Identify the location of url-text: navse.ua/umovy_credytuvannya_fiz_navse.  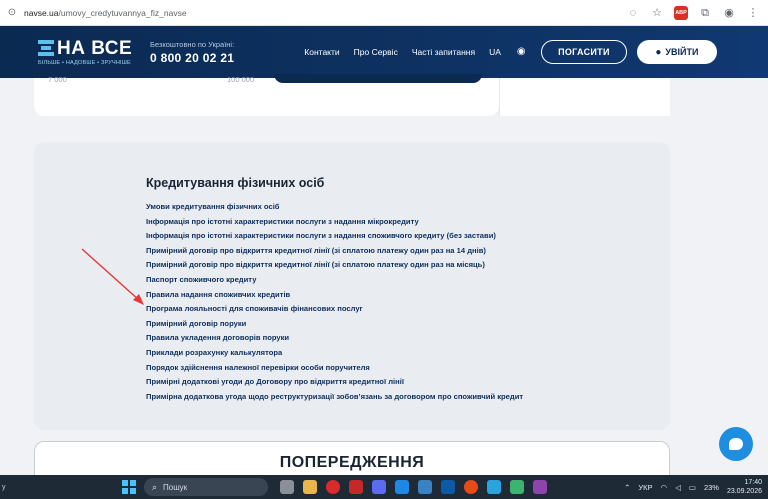
(105, 12).